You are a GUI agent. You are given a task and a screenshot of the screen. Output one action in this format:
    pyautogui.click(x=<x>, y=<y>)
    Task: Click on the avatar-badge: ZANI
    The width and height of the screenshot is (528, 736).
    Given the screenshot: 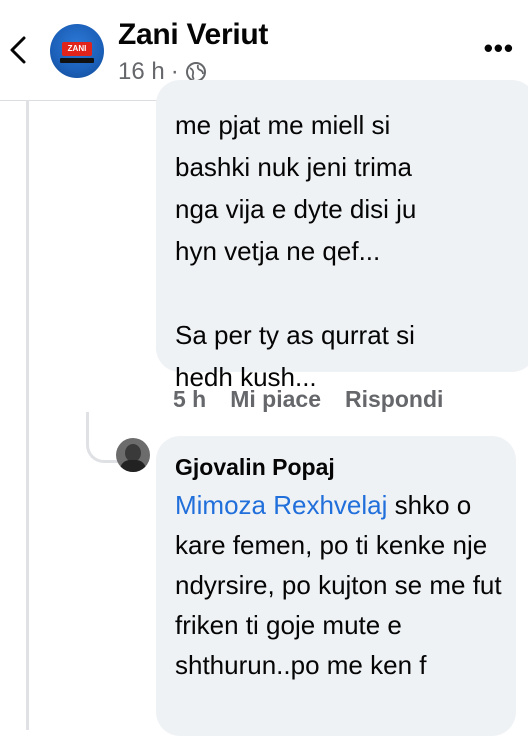 What is the action you would take?
    pyautogui.click(x=77, y=49)
    